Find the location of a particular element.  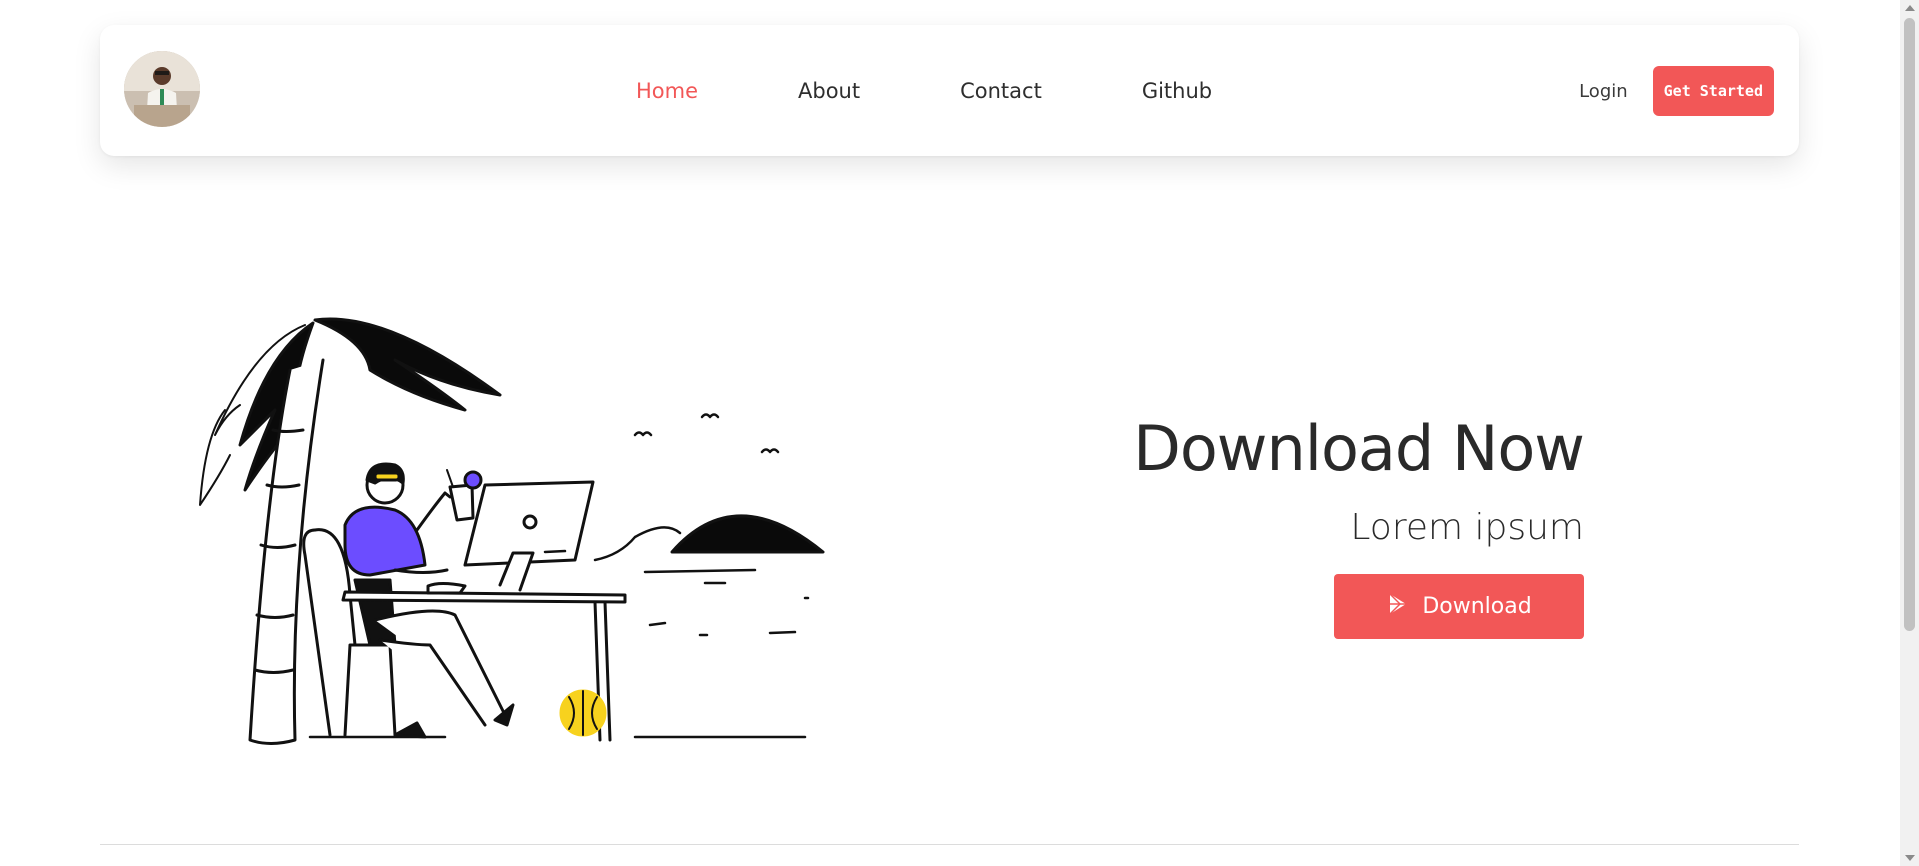

play-store-icon is located at coordinates (1398, 607).